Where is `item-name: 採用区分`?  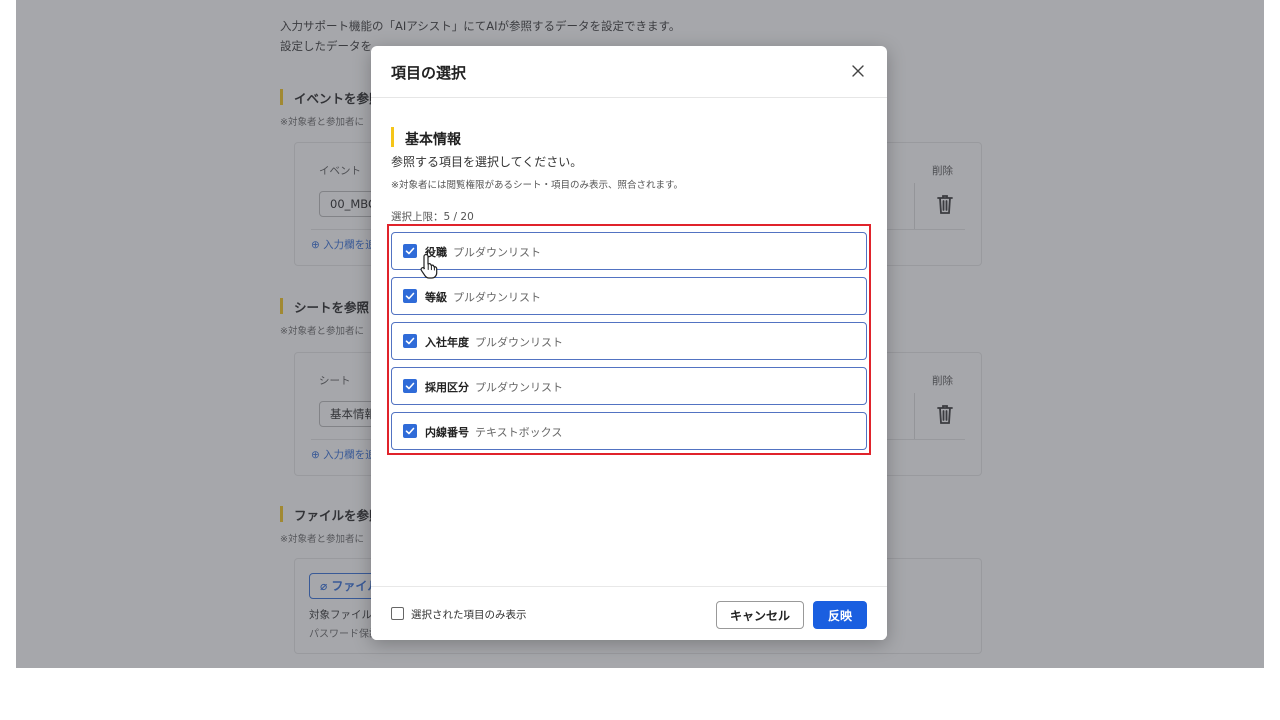 item-name: 採用区分 is located at coordinates (447, 387).